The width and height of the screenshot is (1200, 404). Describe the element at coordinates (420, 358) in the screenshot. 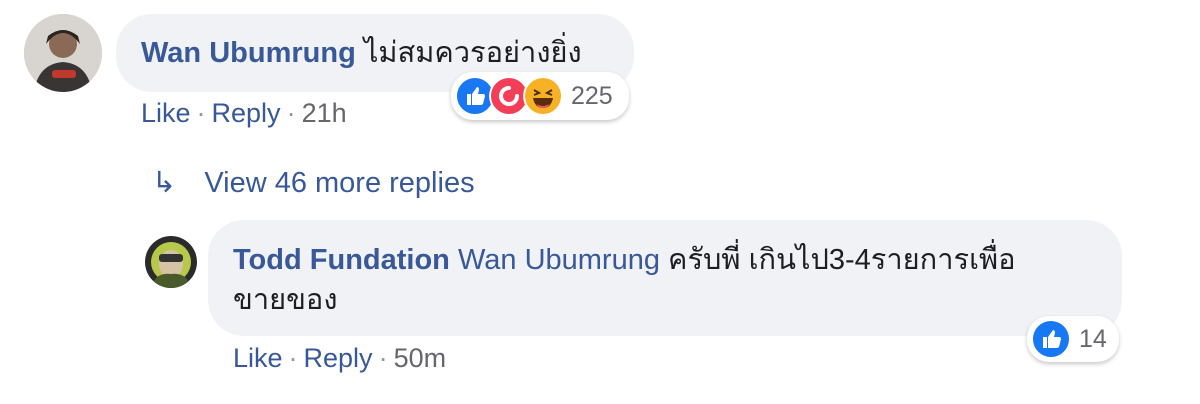

I see `reply-time: 50m` at that location.